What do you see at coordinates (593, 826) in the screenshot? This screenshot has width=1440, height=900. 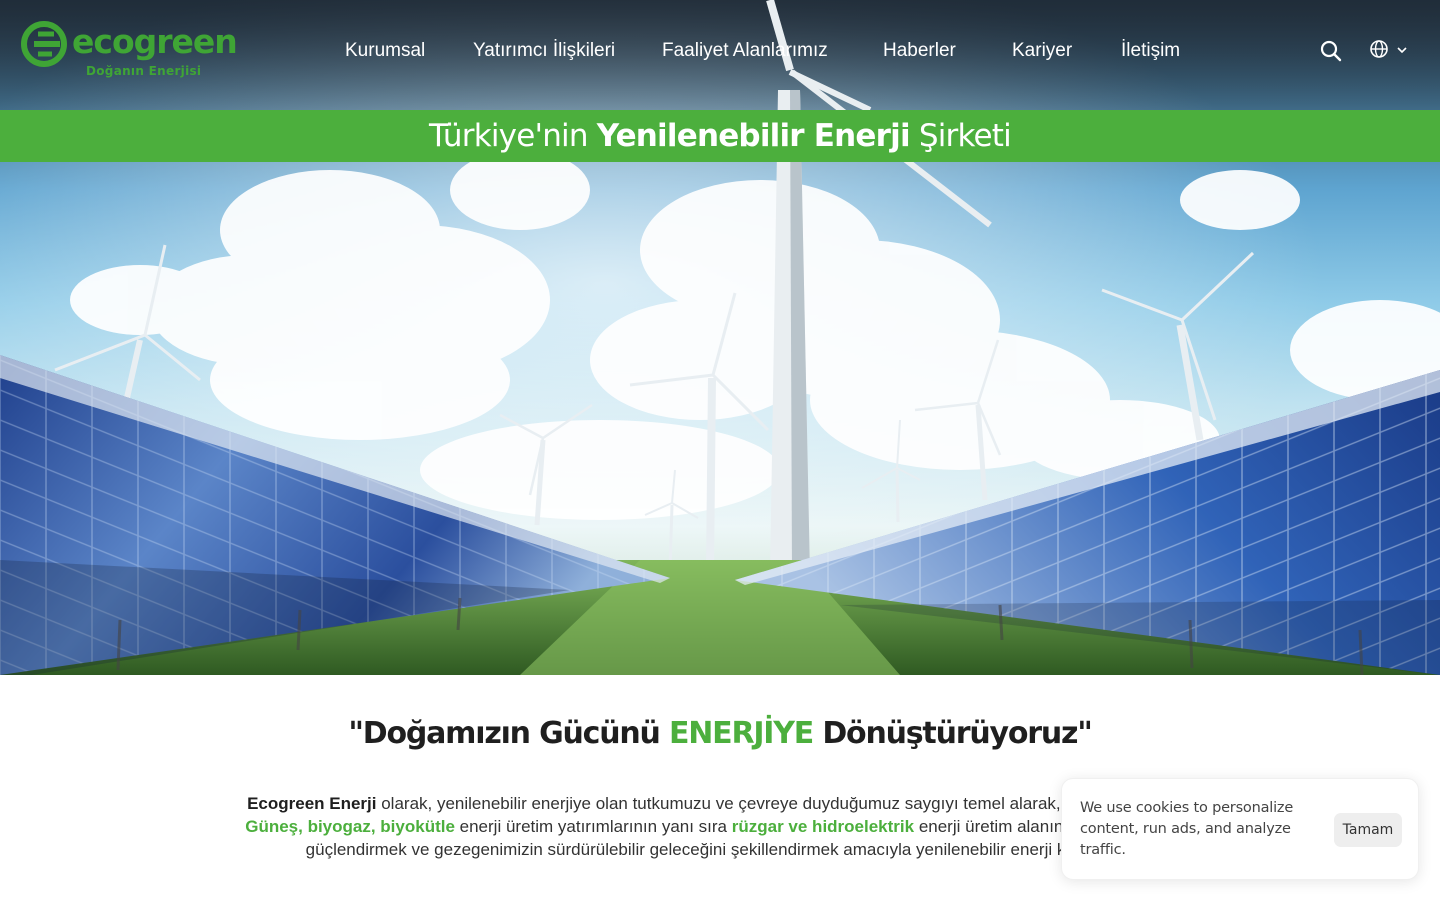 I see `intro-line-2-text-1: enerji üretim yatırımlarının yanı sıra` at bounding box center [593, 826].